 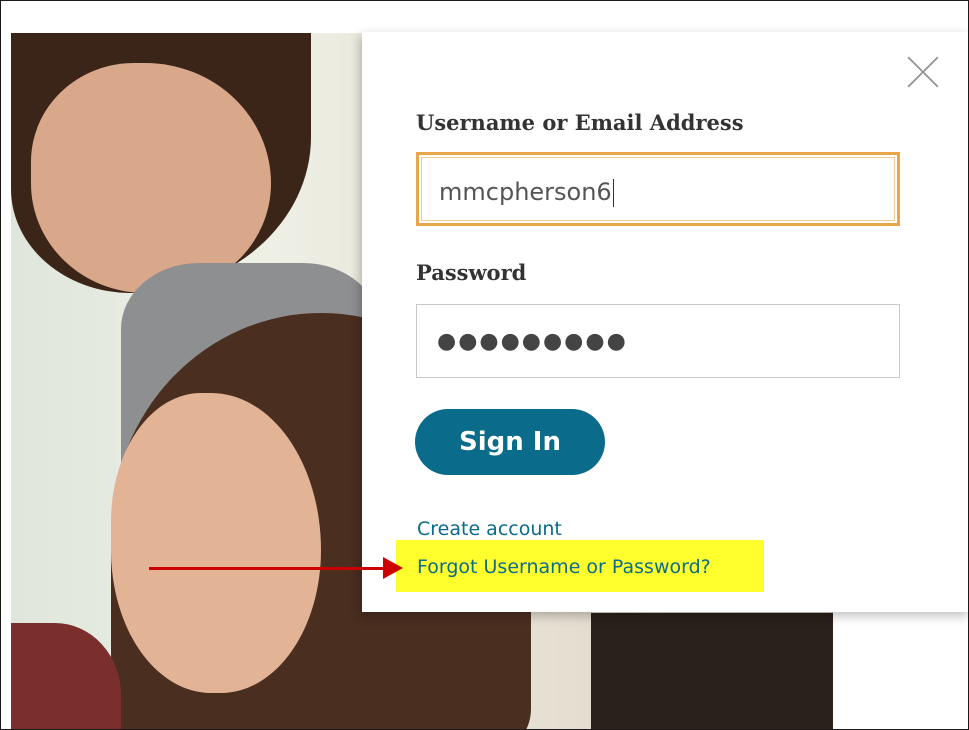 I want to click on text-caret, so click(x=613, y=193).